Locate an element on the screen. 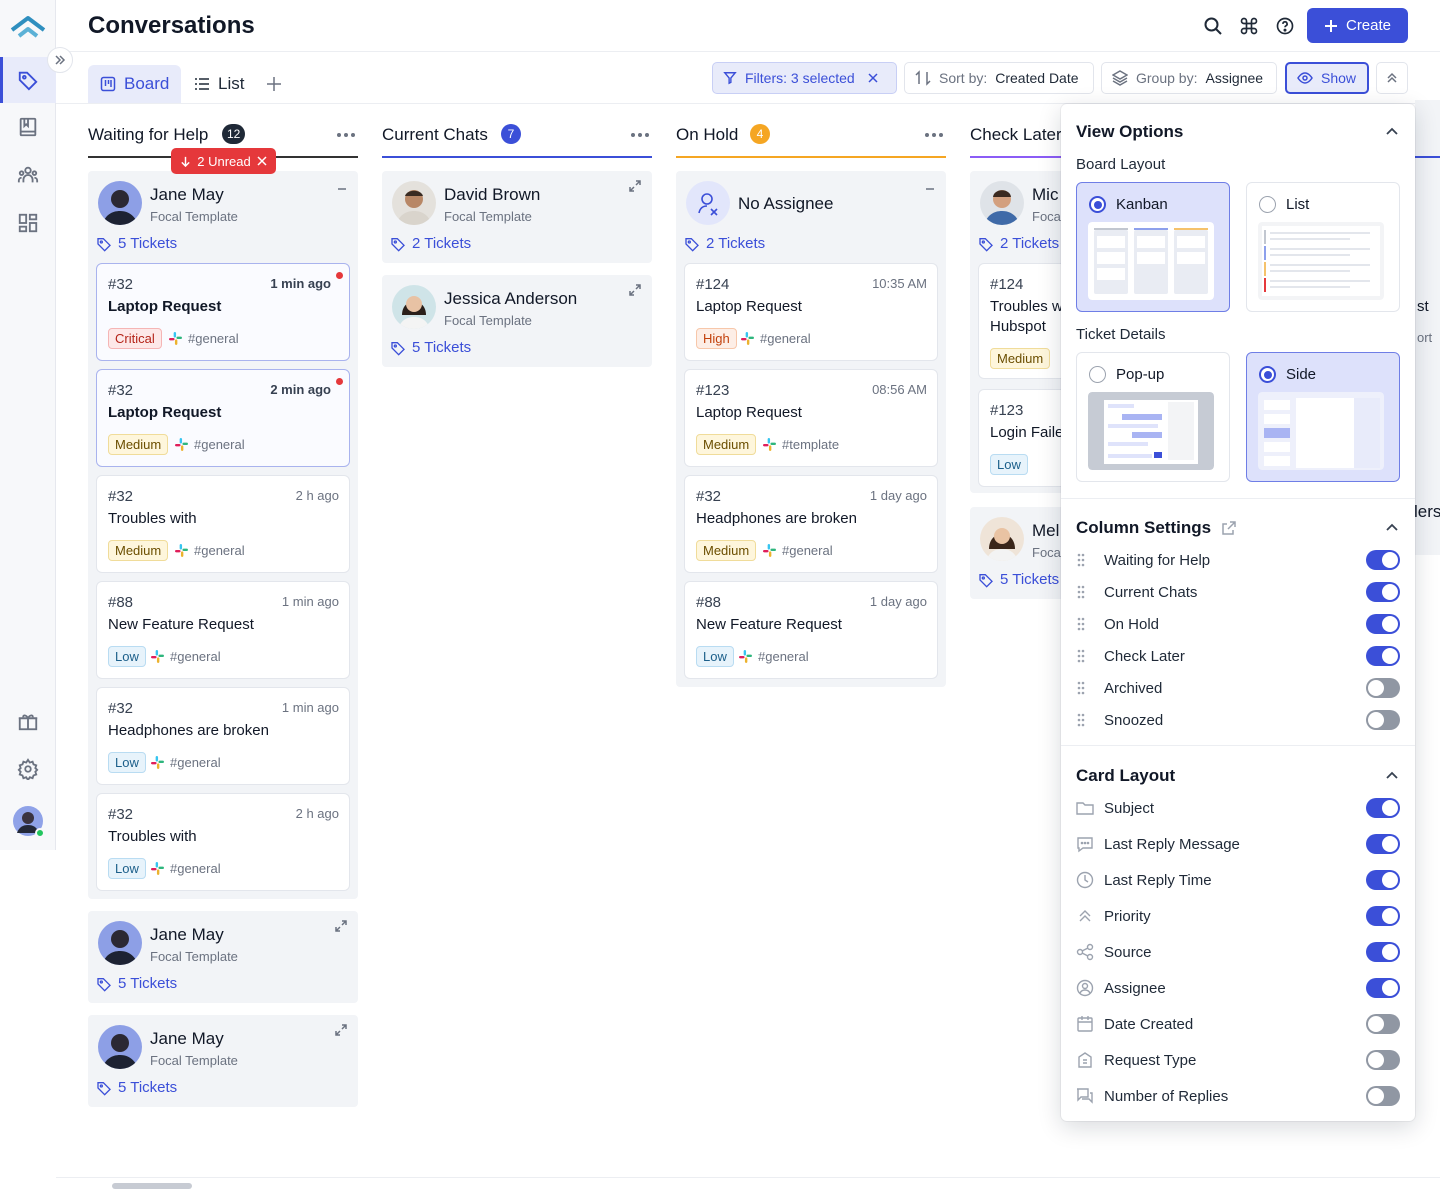  card-layout-row: Request Type is located at coordinates (1238, 1060).